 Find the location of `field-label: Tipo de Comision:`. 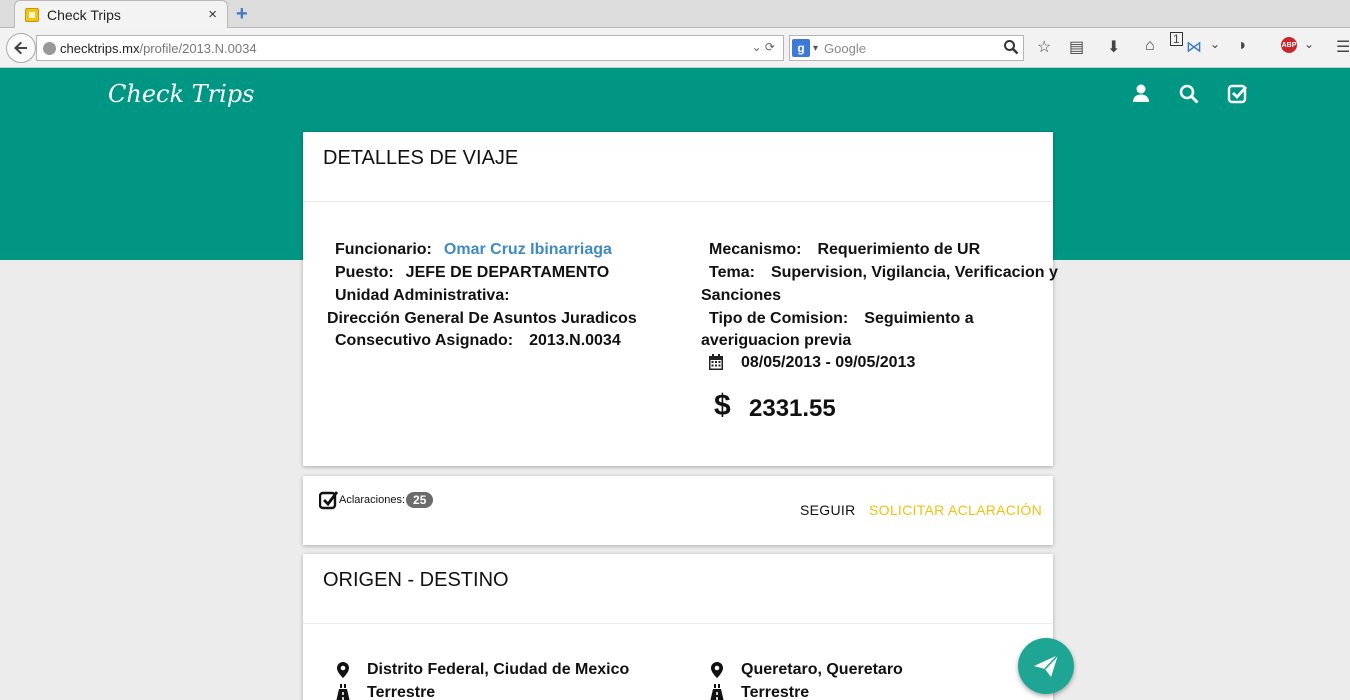

field-label: Tipo de Comision: is located at coordinates (779, 318).